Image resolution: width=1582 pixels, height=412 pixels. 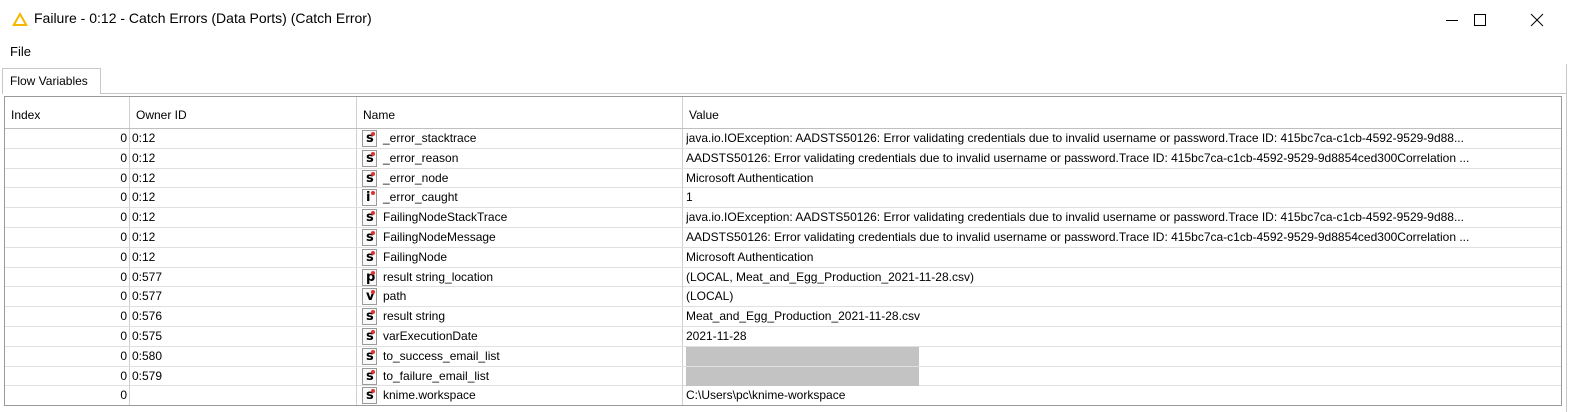 I want to click on maximize-button, so click(x=1480, y=20).